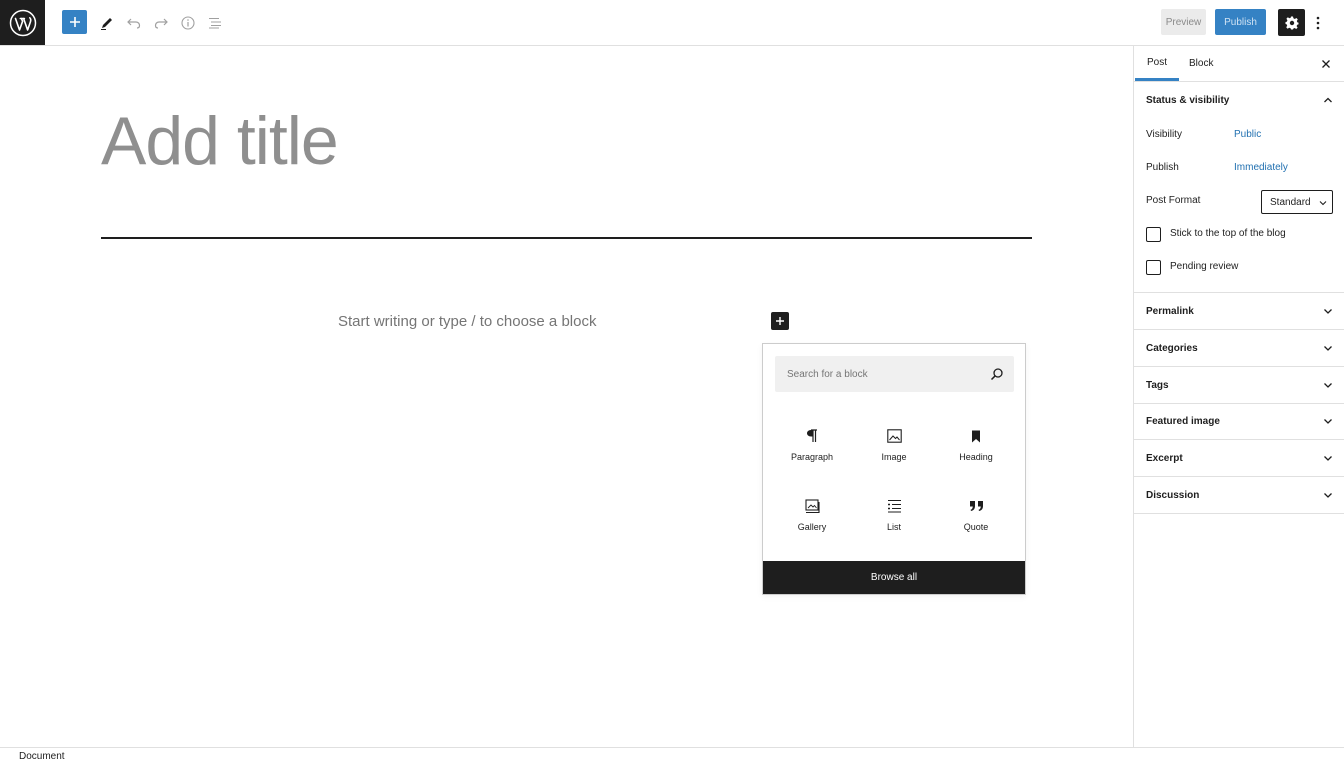 Image resolution: width=1344 pixels, height=766 pixels. I want to click on panel-discussion: Discussion, so click(1239, 495).